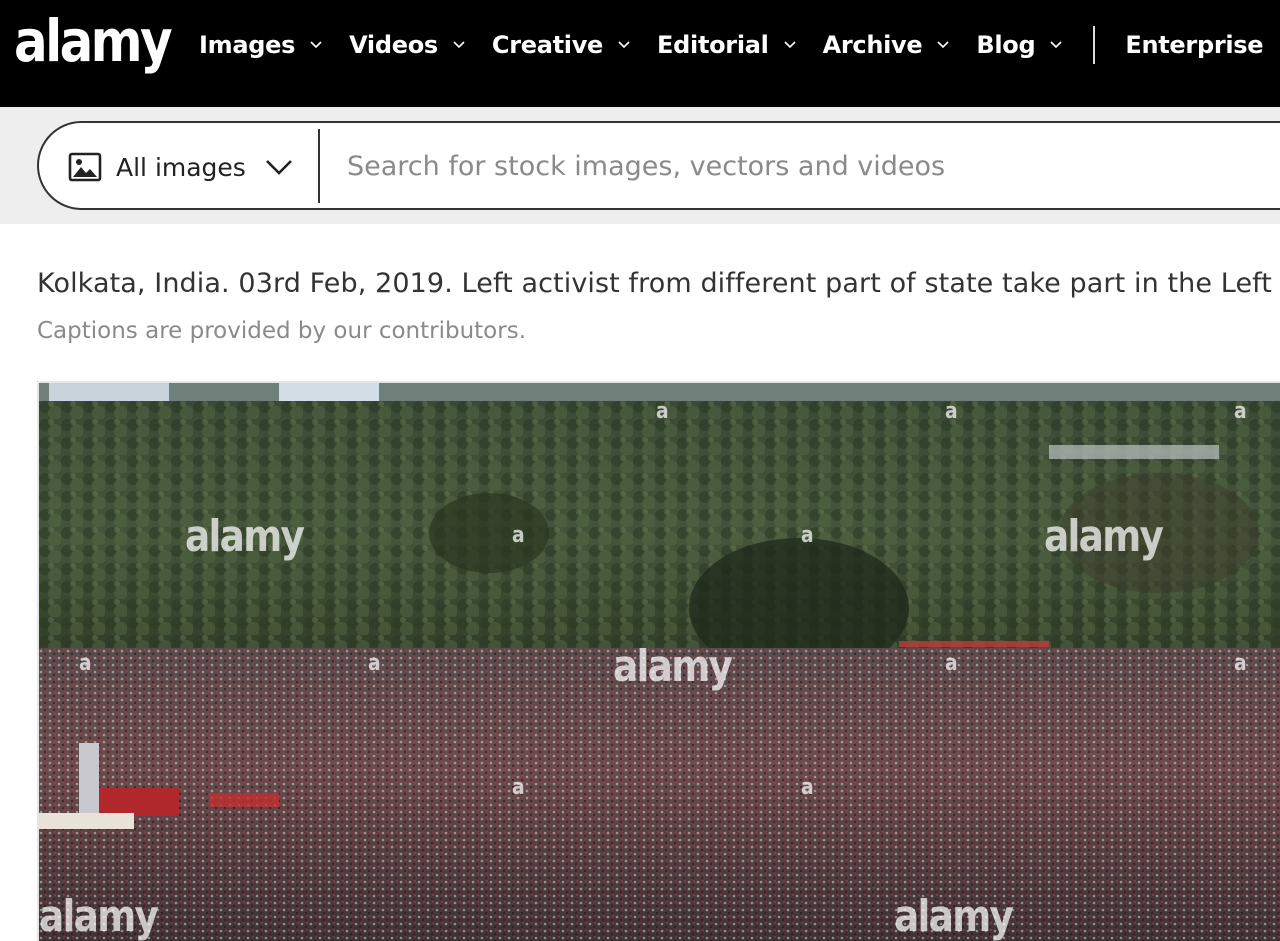 This screenshot has height=941, width=1280. What do you see at coordinates (1006, 45) in the screenshot?
I see `nav-item-label: Blog` at bounding box center [1006, 45].